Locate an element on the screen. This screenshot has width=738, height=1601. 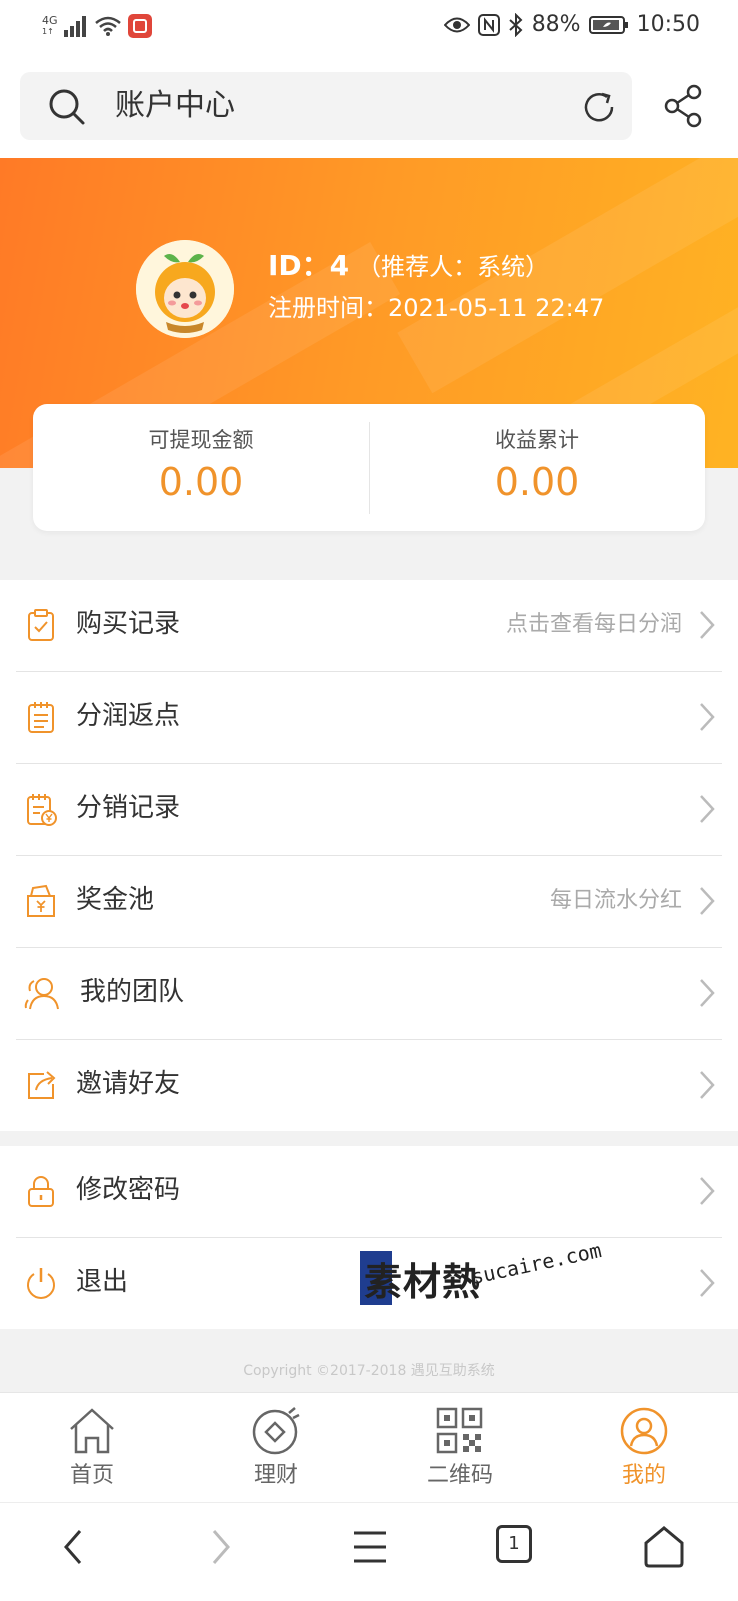
status-right: 88% 10:50 is located at coordinates (571, 24).